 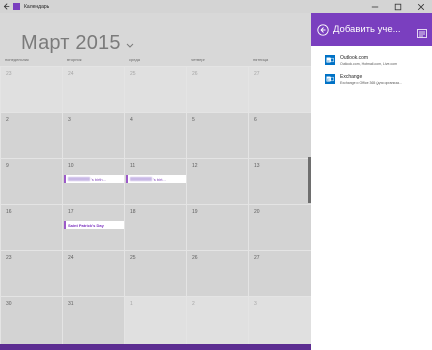 What do you see at coordinates (71, 212) in the screenshot?
I see `day-number: 17` at bounding box center [71, 212].